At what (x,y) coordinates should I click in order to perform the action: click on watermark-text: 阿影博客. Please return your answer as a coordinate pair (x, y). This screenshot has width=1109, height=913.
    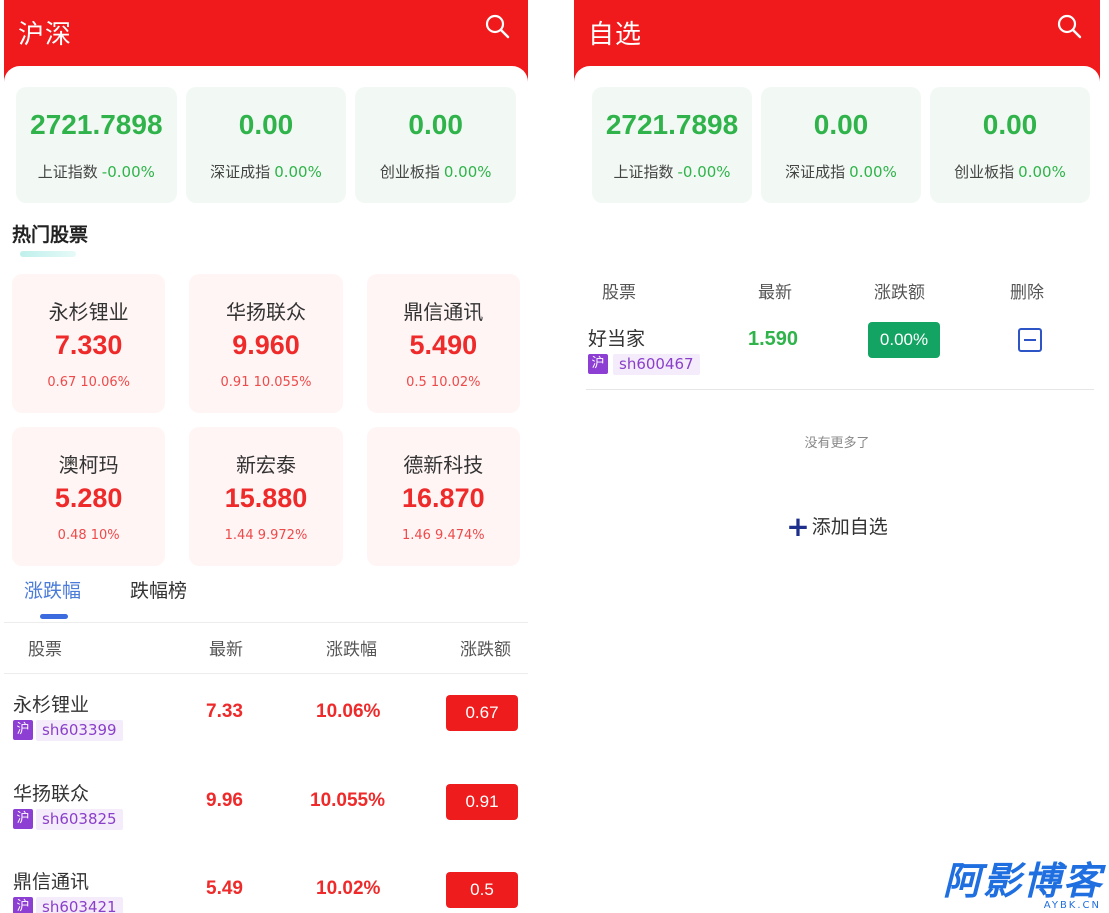
    Looking at the image, I should click on (1022, 881).